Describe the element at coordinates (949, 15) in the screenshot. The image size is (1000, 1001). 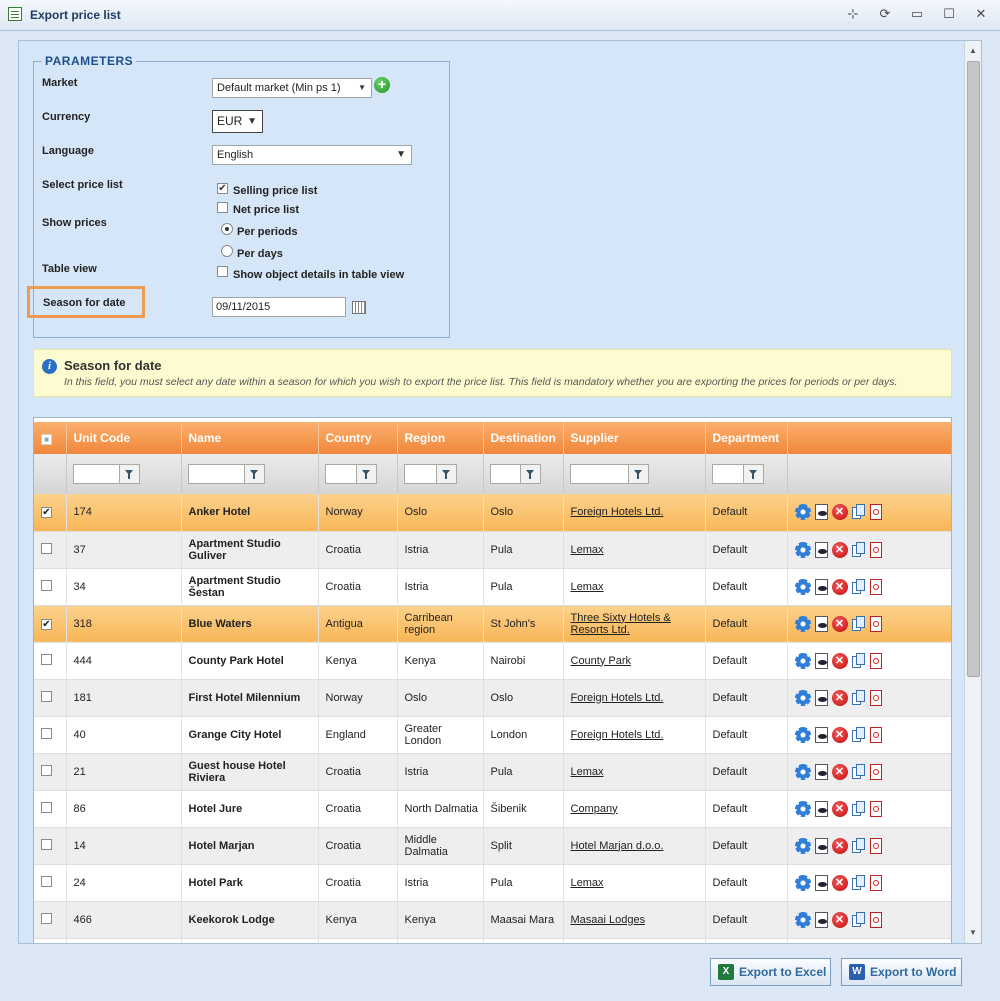
I see `maximize-icon: ☐` at that location.